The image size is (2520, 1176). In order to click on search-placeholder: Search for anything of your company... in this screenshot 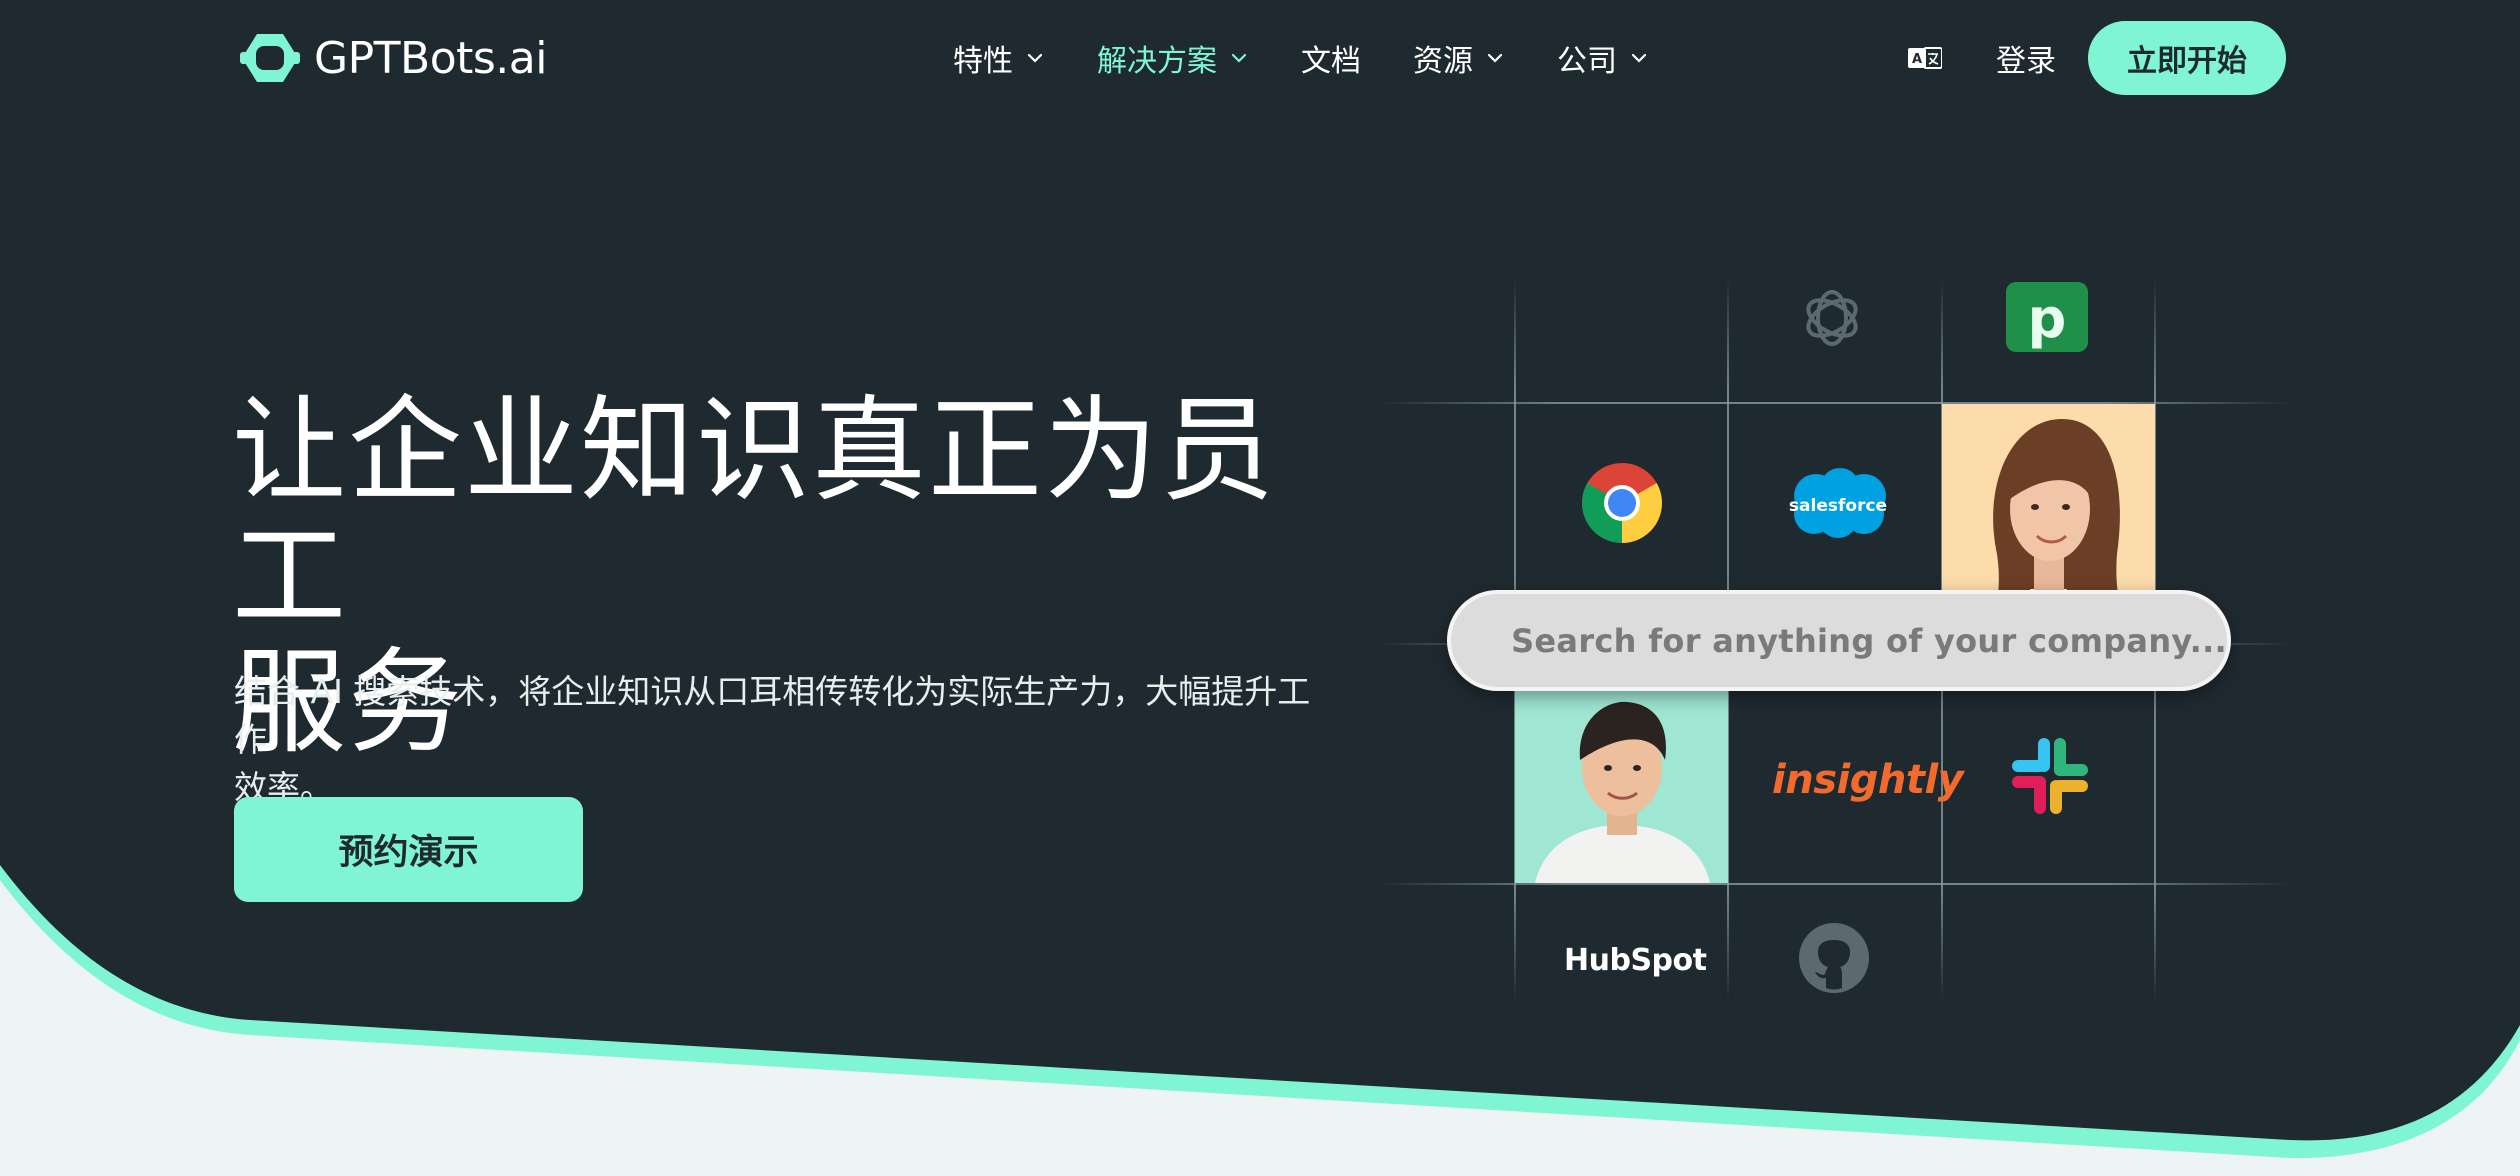, I will do `click(1869, 640)`.